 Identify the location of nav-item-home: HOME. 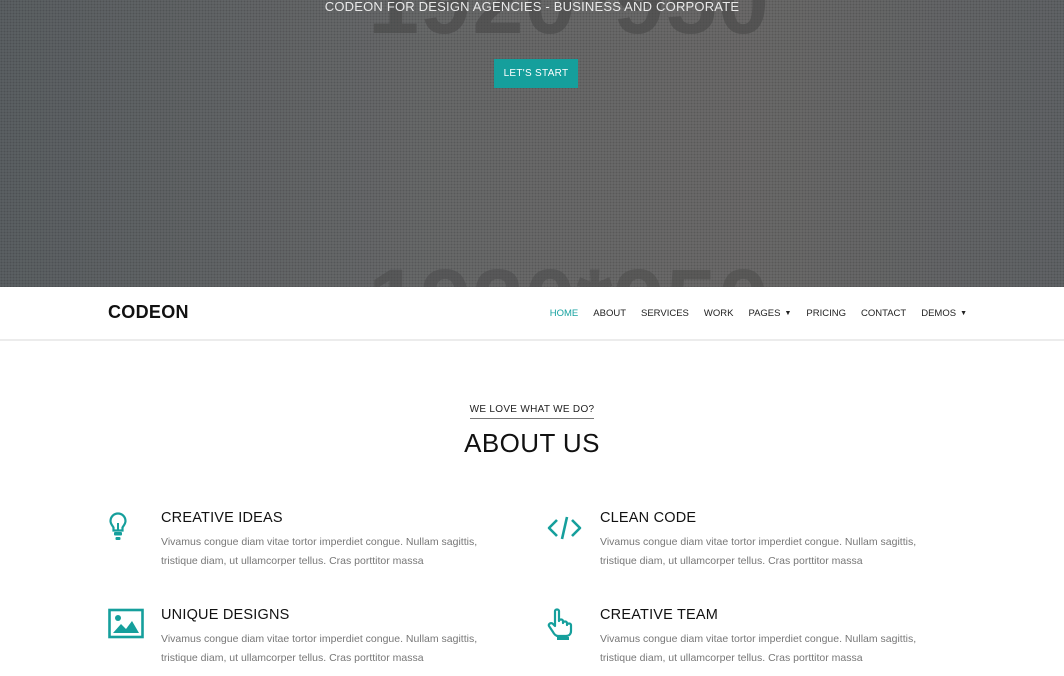
(564, 313).